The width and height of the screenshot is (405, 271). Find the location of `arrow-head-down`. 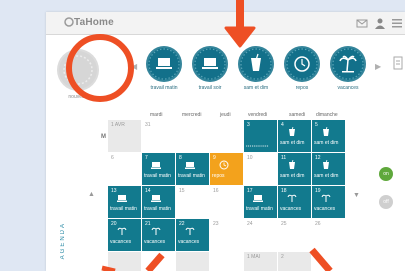

arrow-head-down is located at coordinates (240, 37).